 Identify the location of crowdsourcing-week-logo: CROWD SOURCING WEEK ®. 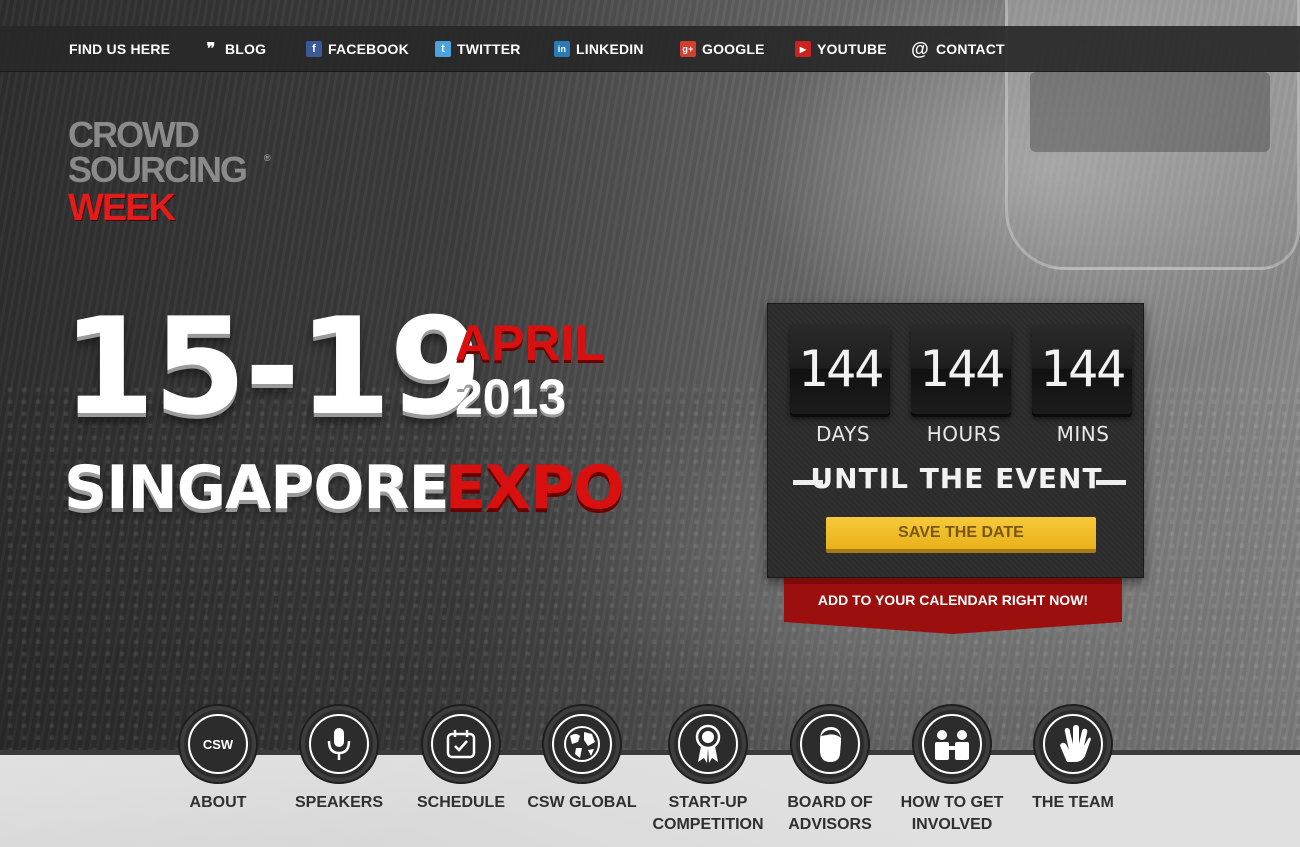
(173, 174).